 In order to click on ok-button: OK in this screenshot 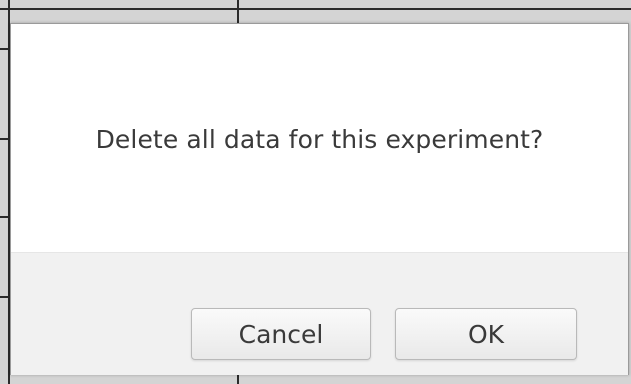, I will do `click(486, 334)`.